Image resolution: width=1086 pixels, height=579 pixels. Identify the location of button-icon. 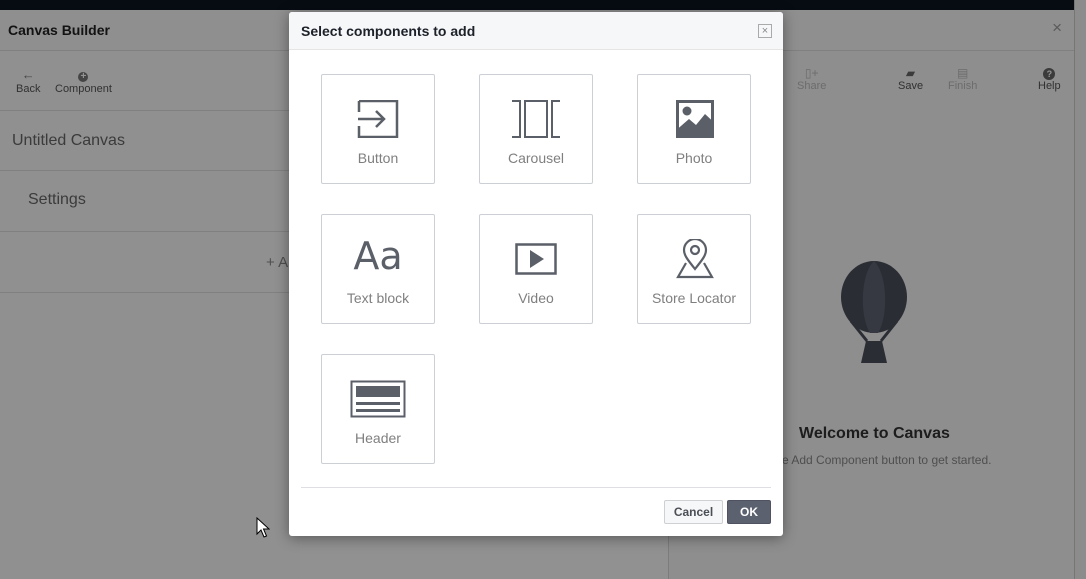
(378, 119).